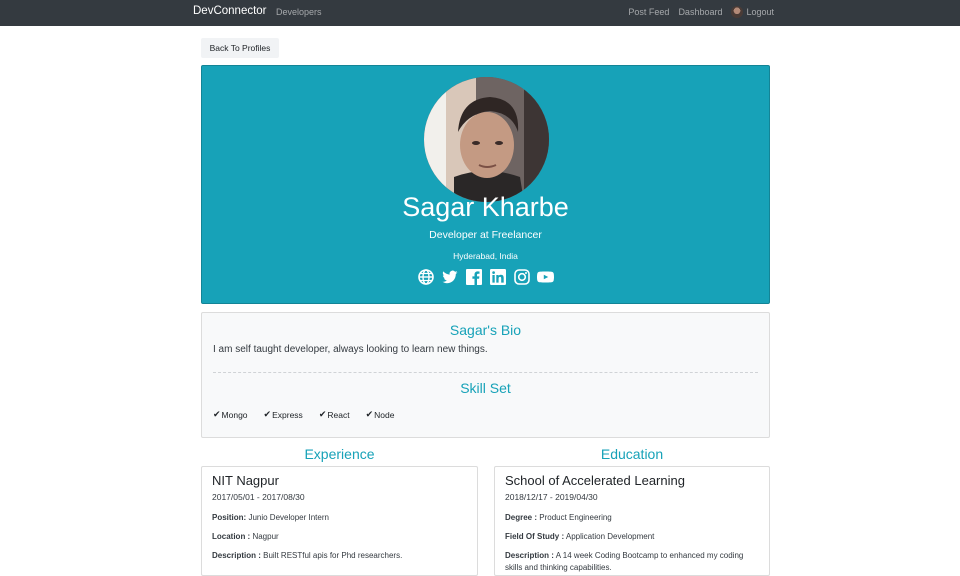 This screenshot has height=576, width=960. I want to click on bio-title: Sagar's Bio, so click(485, 330).